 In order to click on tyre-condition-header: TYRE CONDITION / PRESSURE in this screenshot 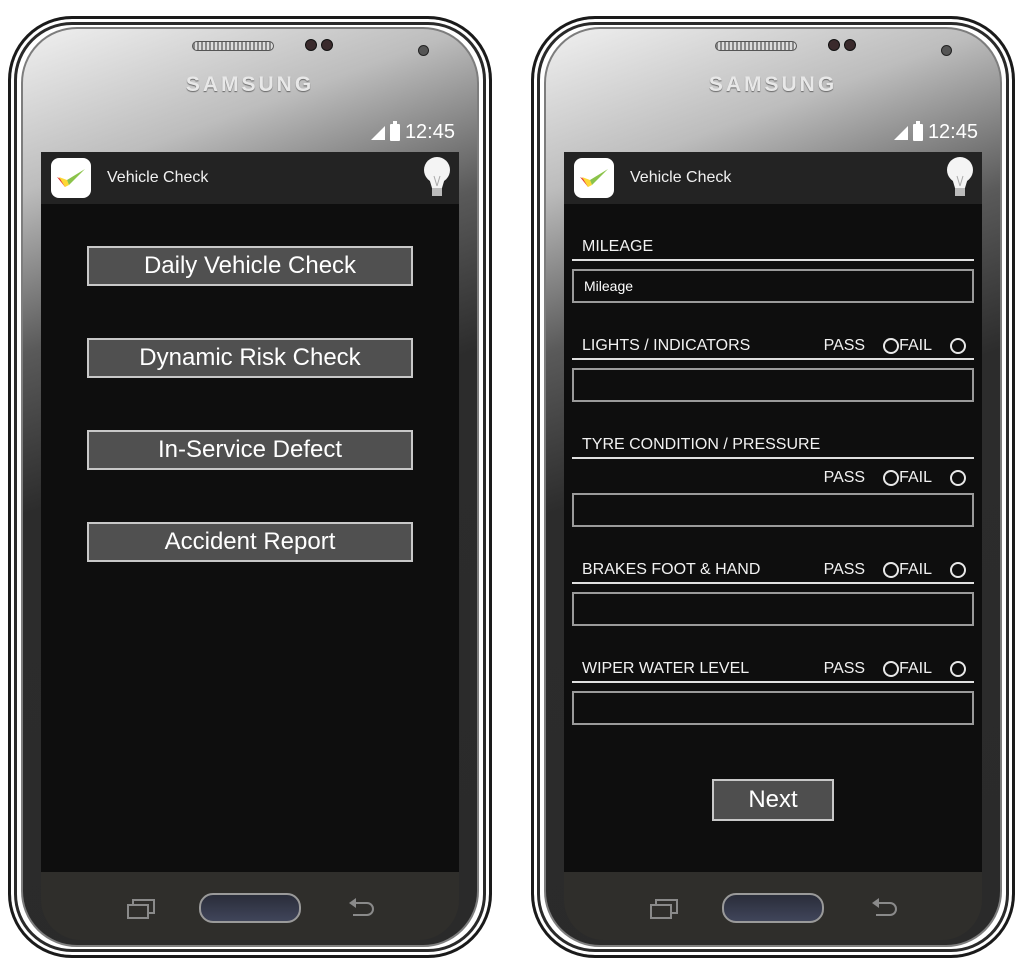, I will do `click(773, 445)`.